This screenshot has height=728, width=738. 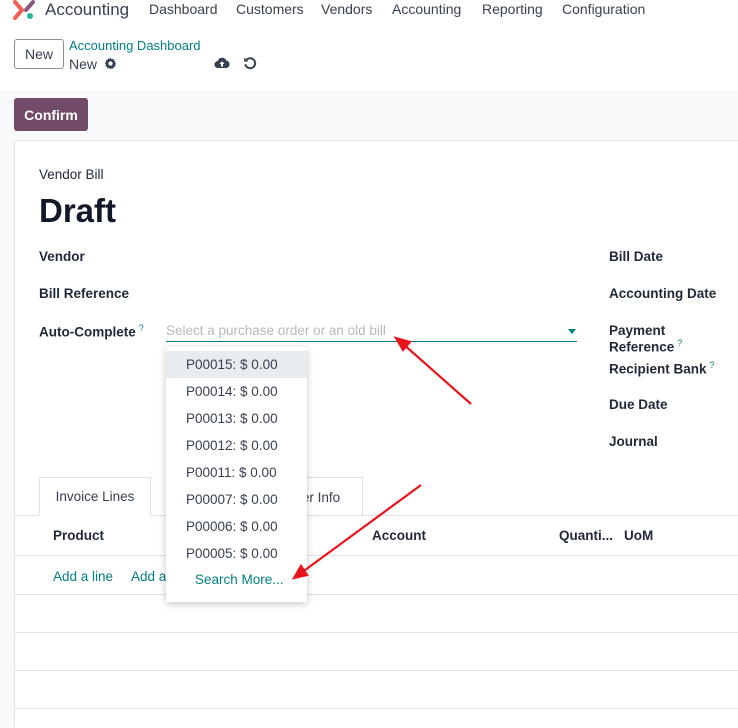 I want to click on auto-complete-placeholder: Select a purchase order or an old bill, so click(x=276, y=330).